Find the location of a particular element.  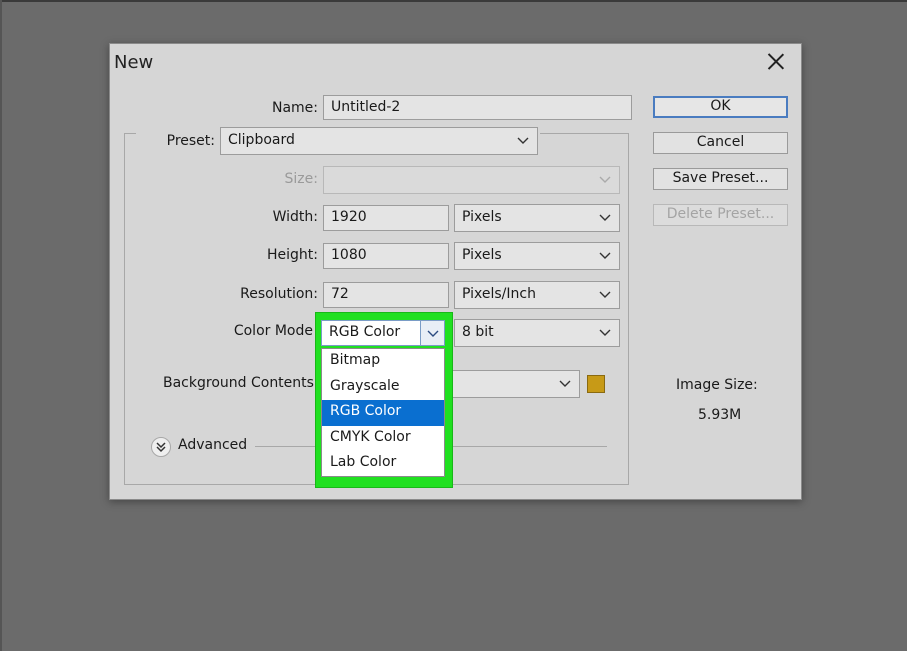

size-label: Size: is located at coordinates (301, 179).